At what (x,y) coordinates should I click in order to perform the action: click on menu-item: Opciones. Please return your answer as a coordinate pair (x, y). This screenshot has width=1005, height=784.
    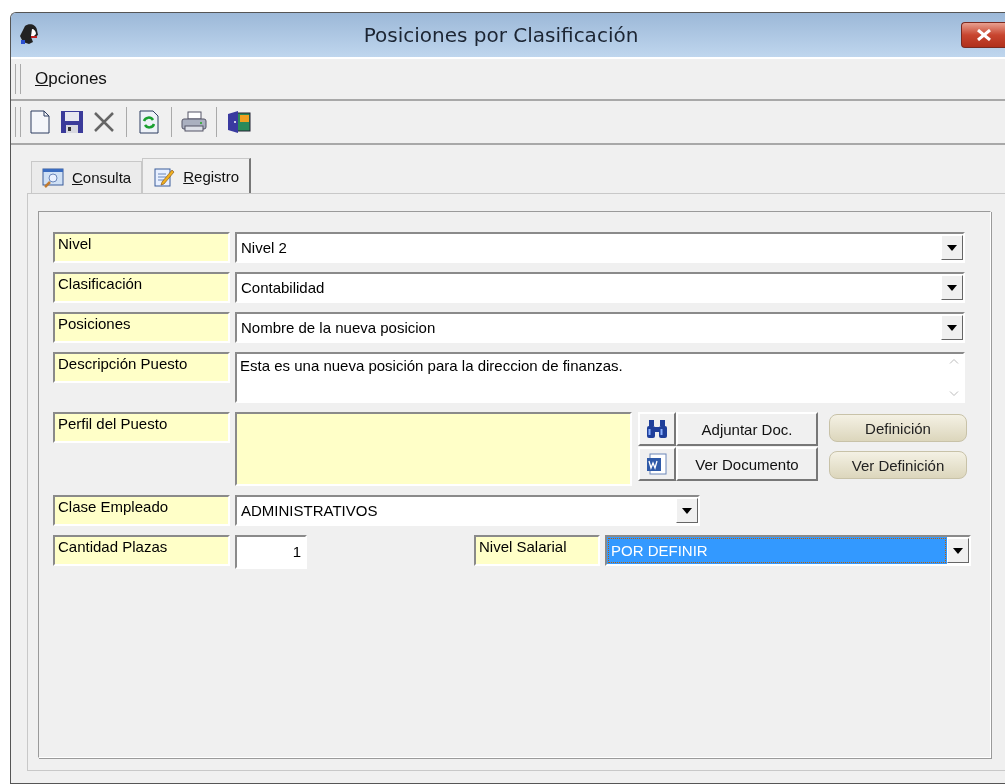
    Looking at the image, I should click on (71, 79).